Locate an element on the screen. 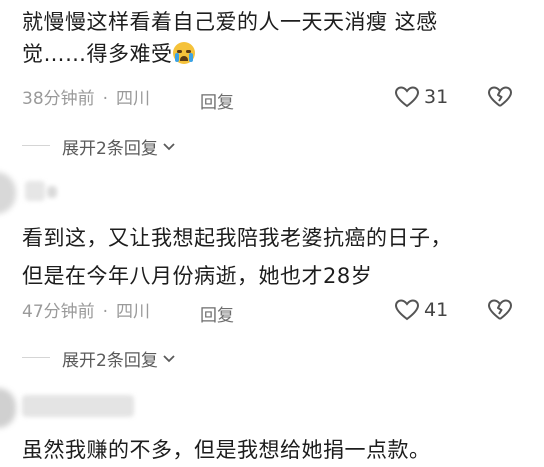 This screenshot has width=544, height=467. comment-2-line1: 看到这，又让我想起我陪我老婆抗癌的日子， is located at coordinates (237, 238).